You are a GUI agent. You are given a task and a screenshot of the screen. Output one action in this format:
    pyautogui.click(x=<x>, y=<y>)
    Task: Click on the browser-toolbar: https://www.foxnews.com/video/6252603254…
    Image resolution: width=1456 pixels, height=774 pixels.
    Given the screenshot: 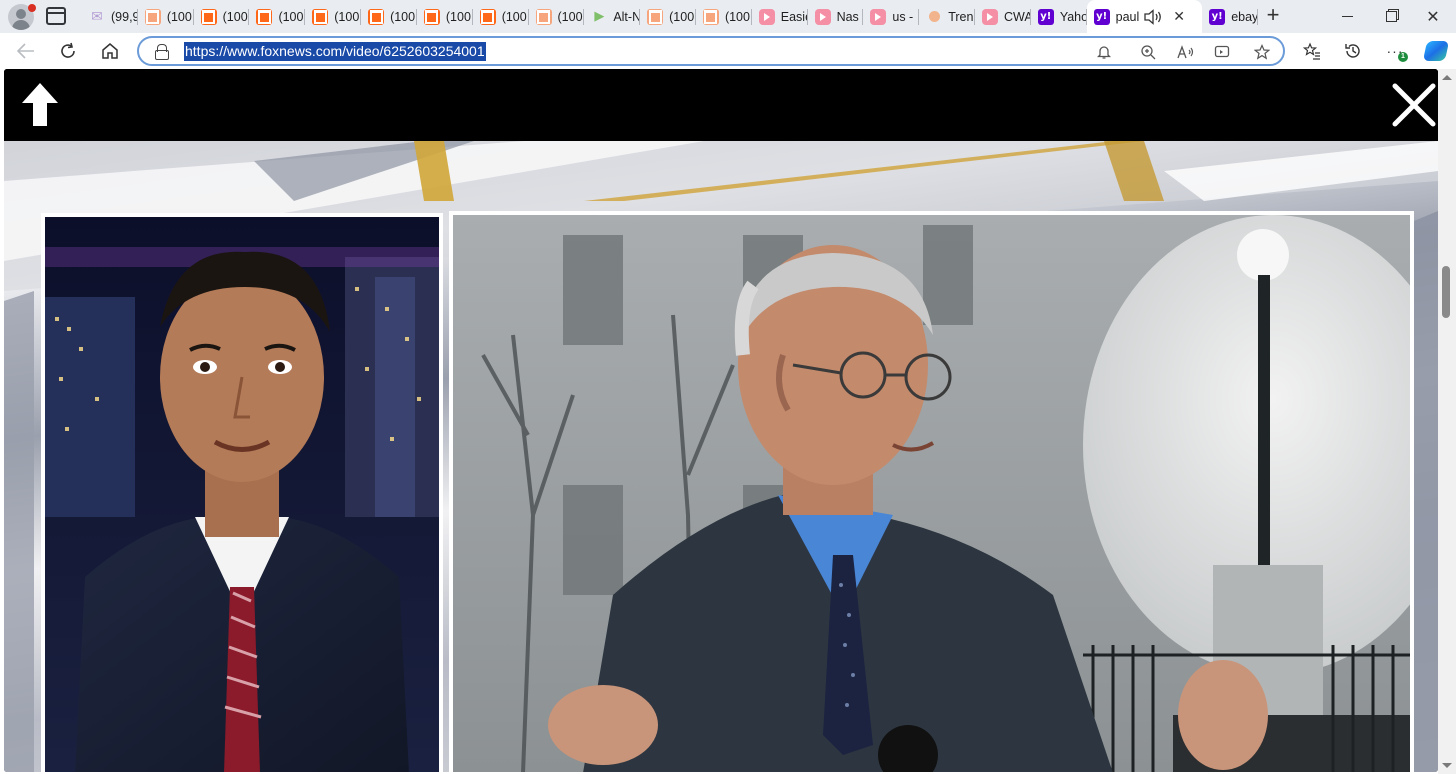 What is the action you would take?
    pyautogui.click(x=728, y=51)
    